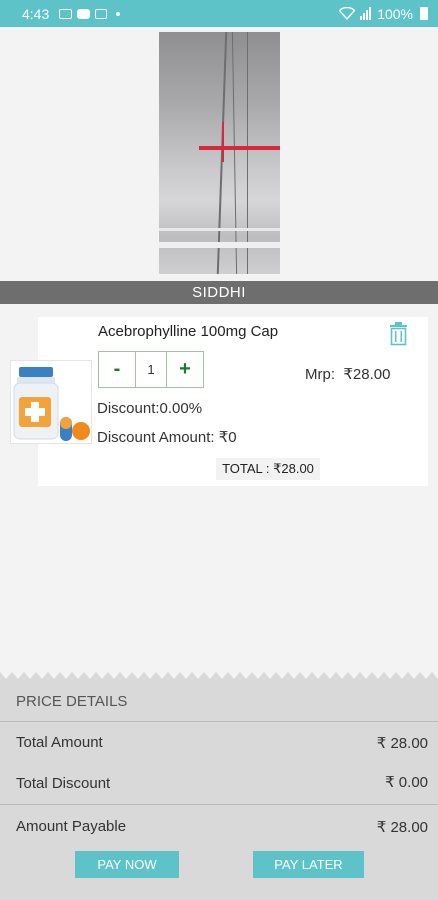 This screenshot has width=438, height=900. I want to click on quantity-value: 1, so click(151, 369).